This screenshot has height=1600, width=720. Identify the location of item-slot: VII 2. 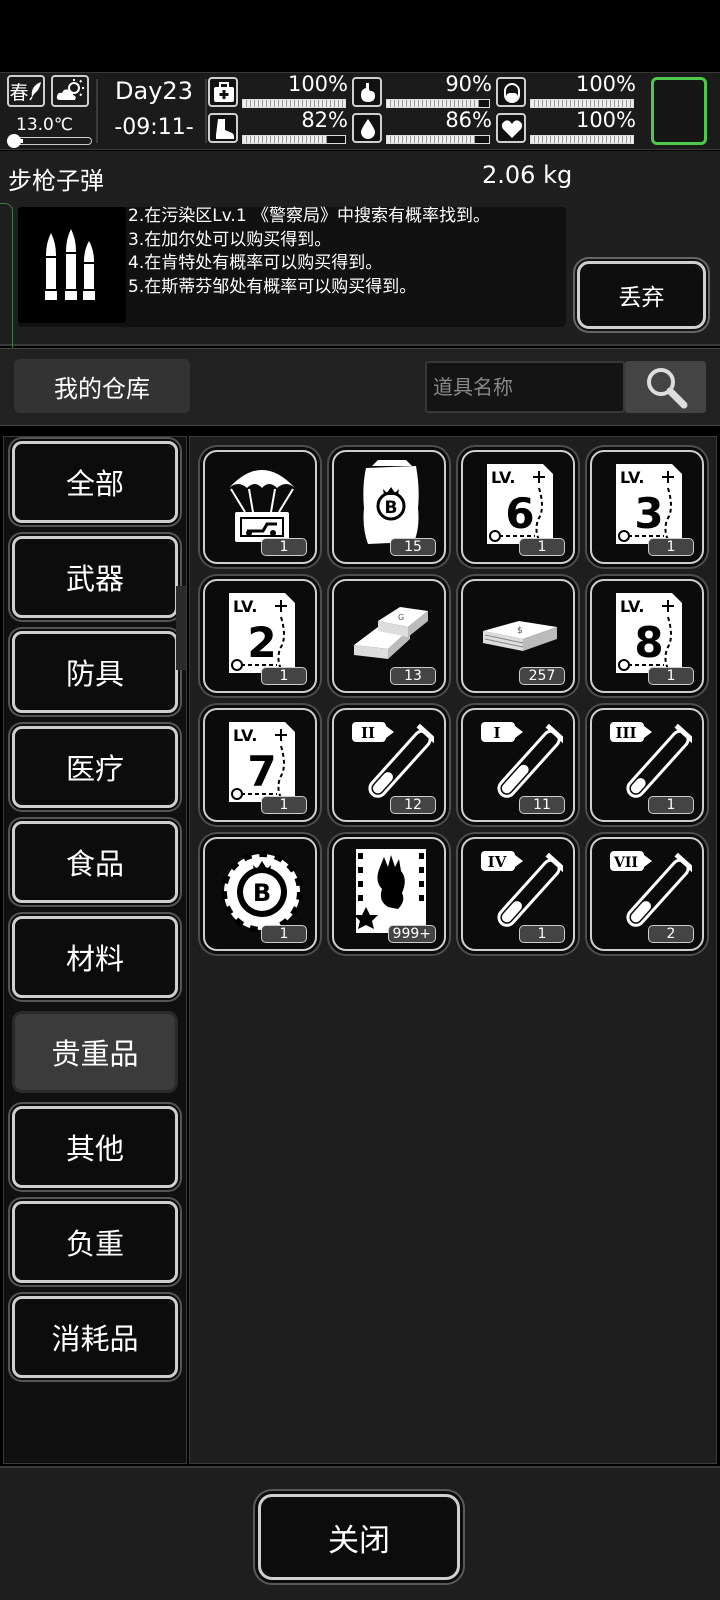
(647, 894).